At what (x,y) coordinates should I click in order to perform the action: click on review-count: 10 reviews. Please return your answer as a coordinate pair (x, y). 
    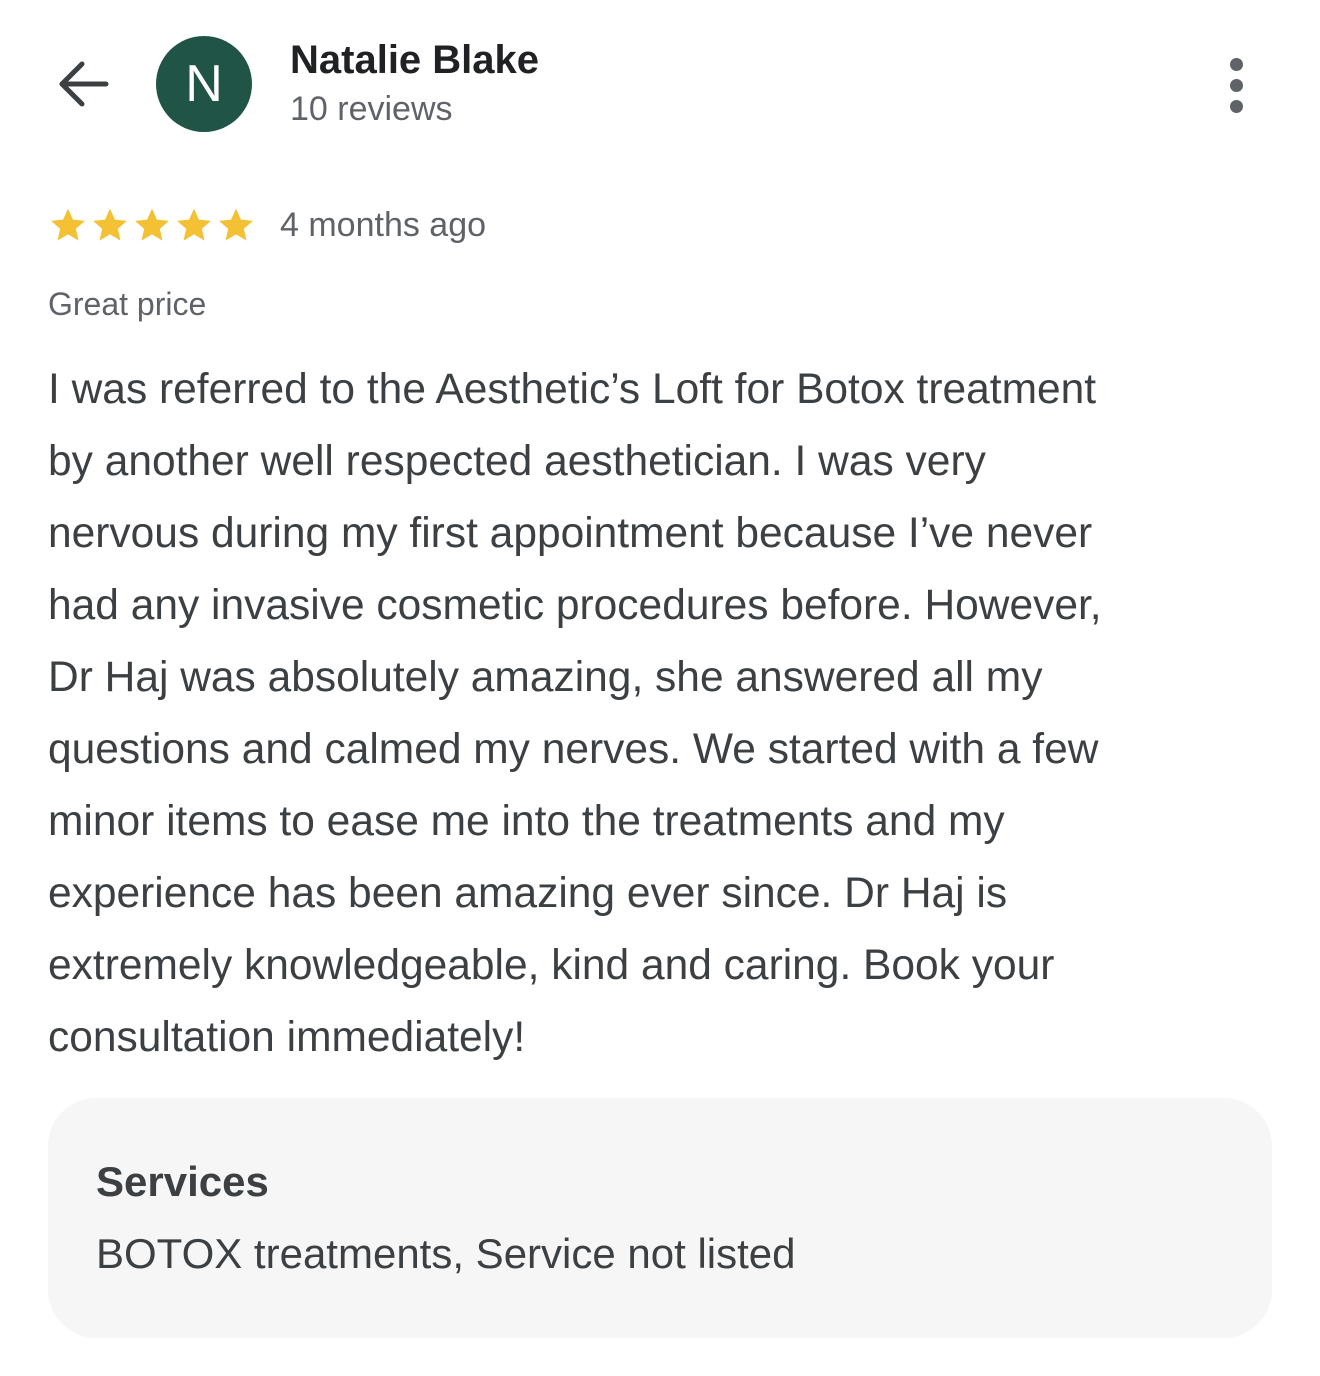
    Looking at the image, I should click on (371, 109).